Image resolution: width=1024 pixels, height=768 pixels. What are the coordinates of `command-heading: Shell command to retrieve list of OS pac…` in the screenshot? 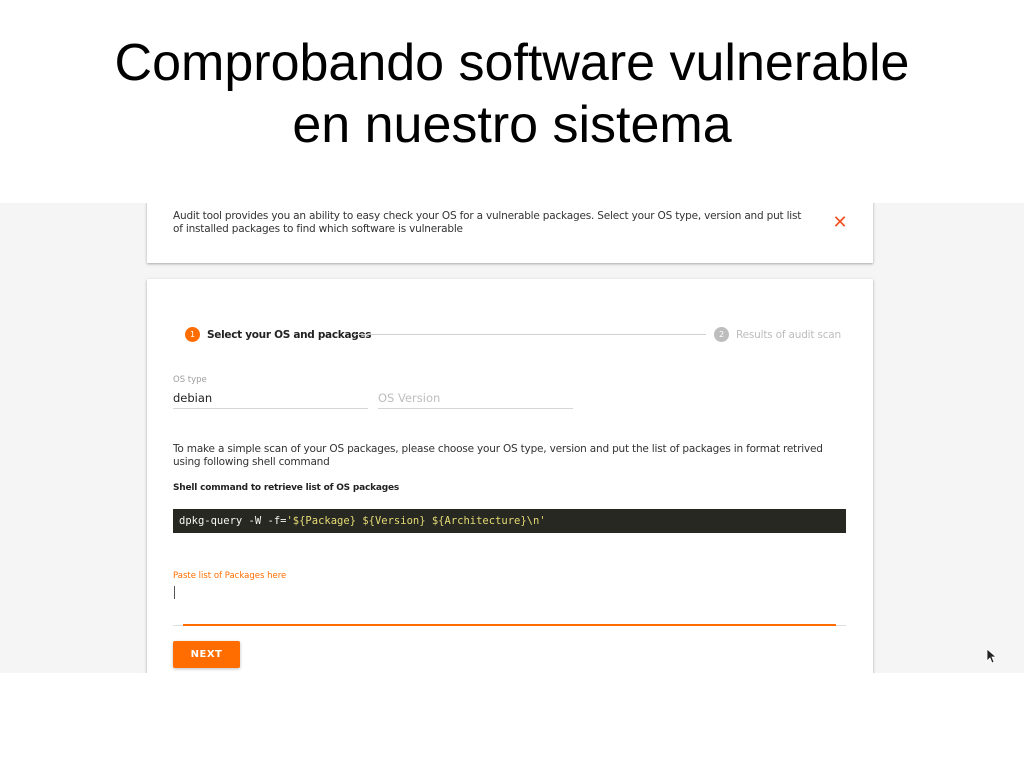 It's located at (286, 488).